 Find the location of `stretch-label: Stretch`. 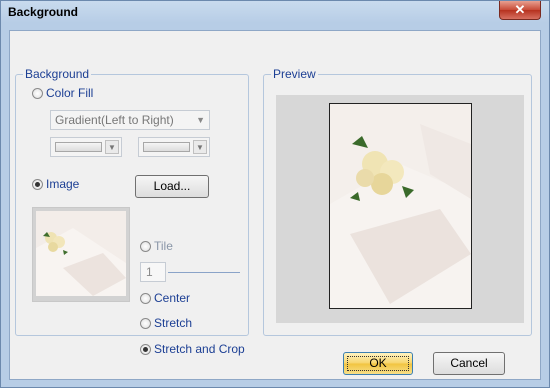

stretch-label: Stretch is located at coordinates (173, 323).